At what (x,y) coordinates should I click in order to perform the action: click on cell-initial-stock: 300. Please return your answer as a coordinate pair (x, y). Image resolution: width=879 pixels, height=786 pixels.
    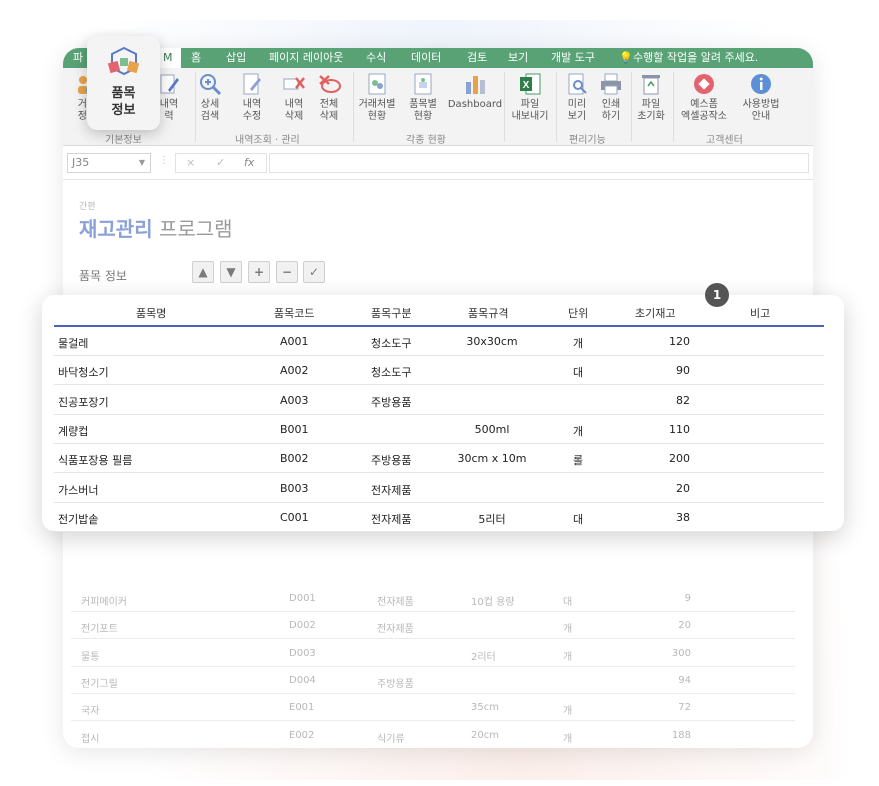
    Looking at the image, I should click on (676, 653).